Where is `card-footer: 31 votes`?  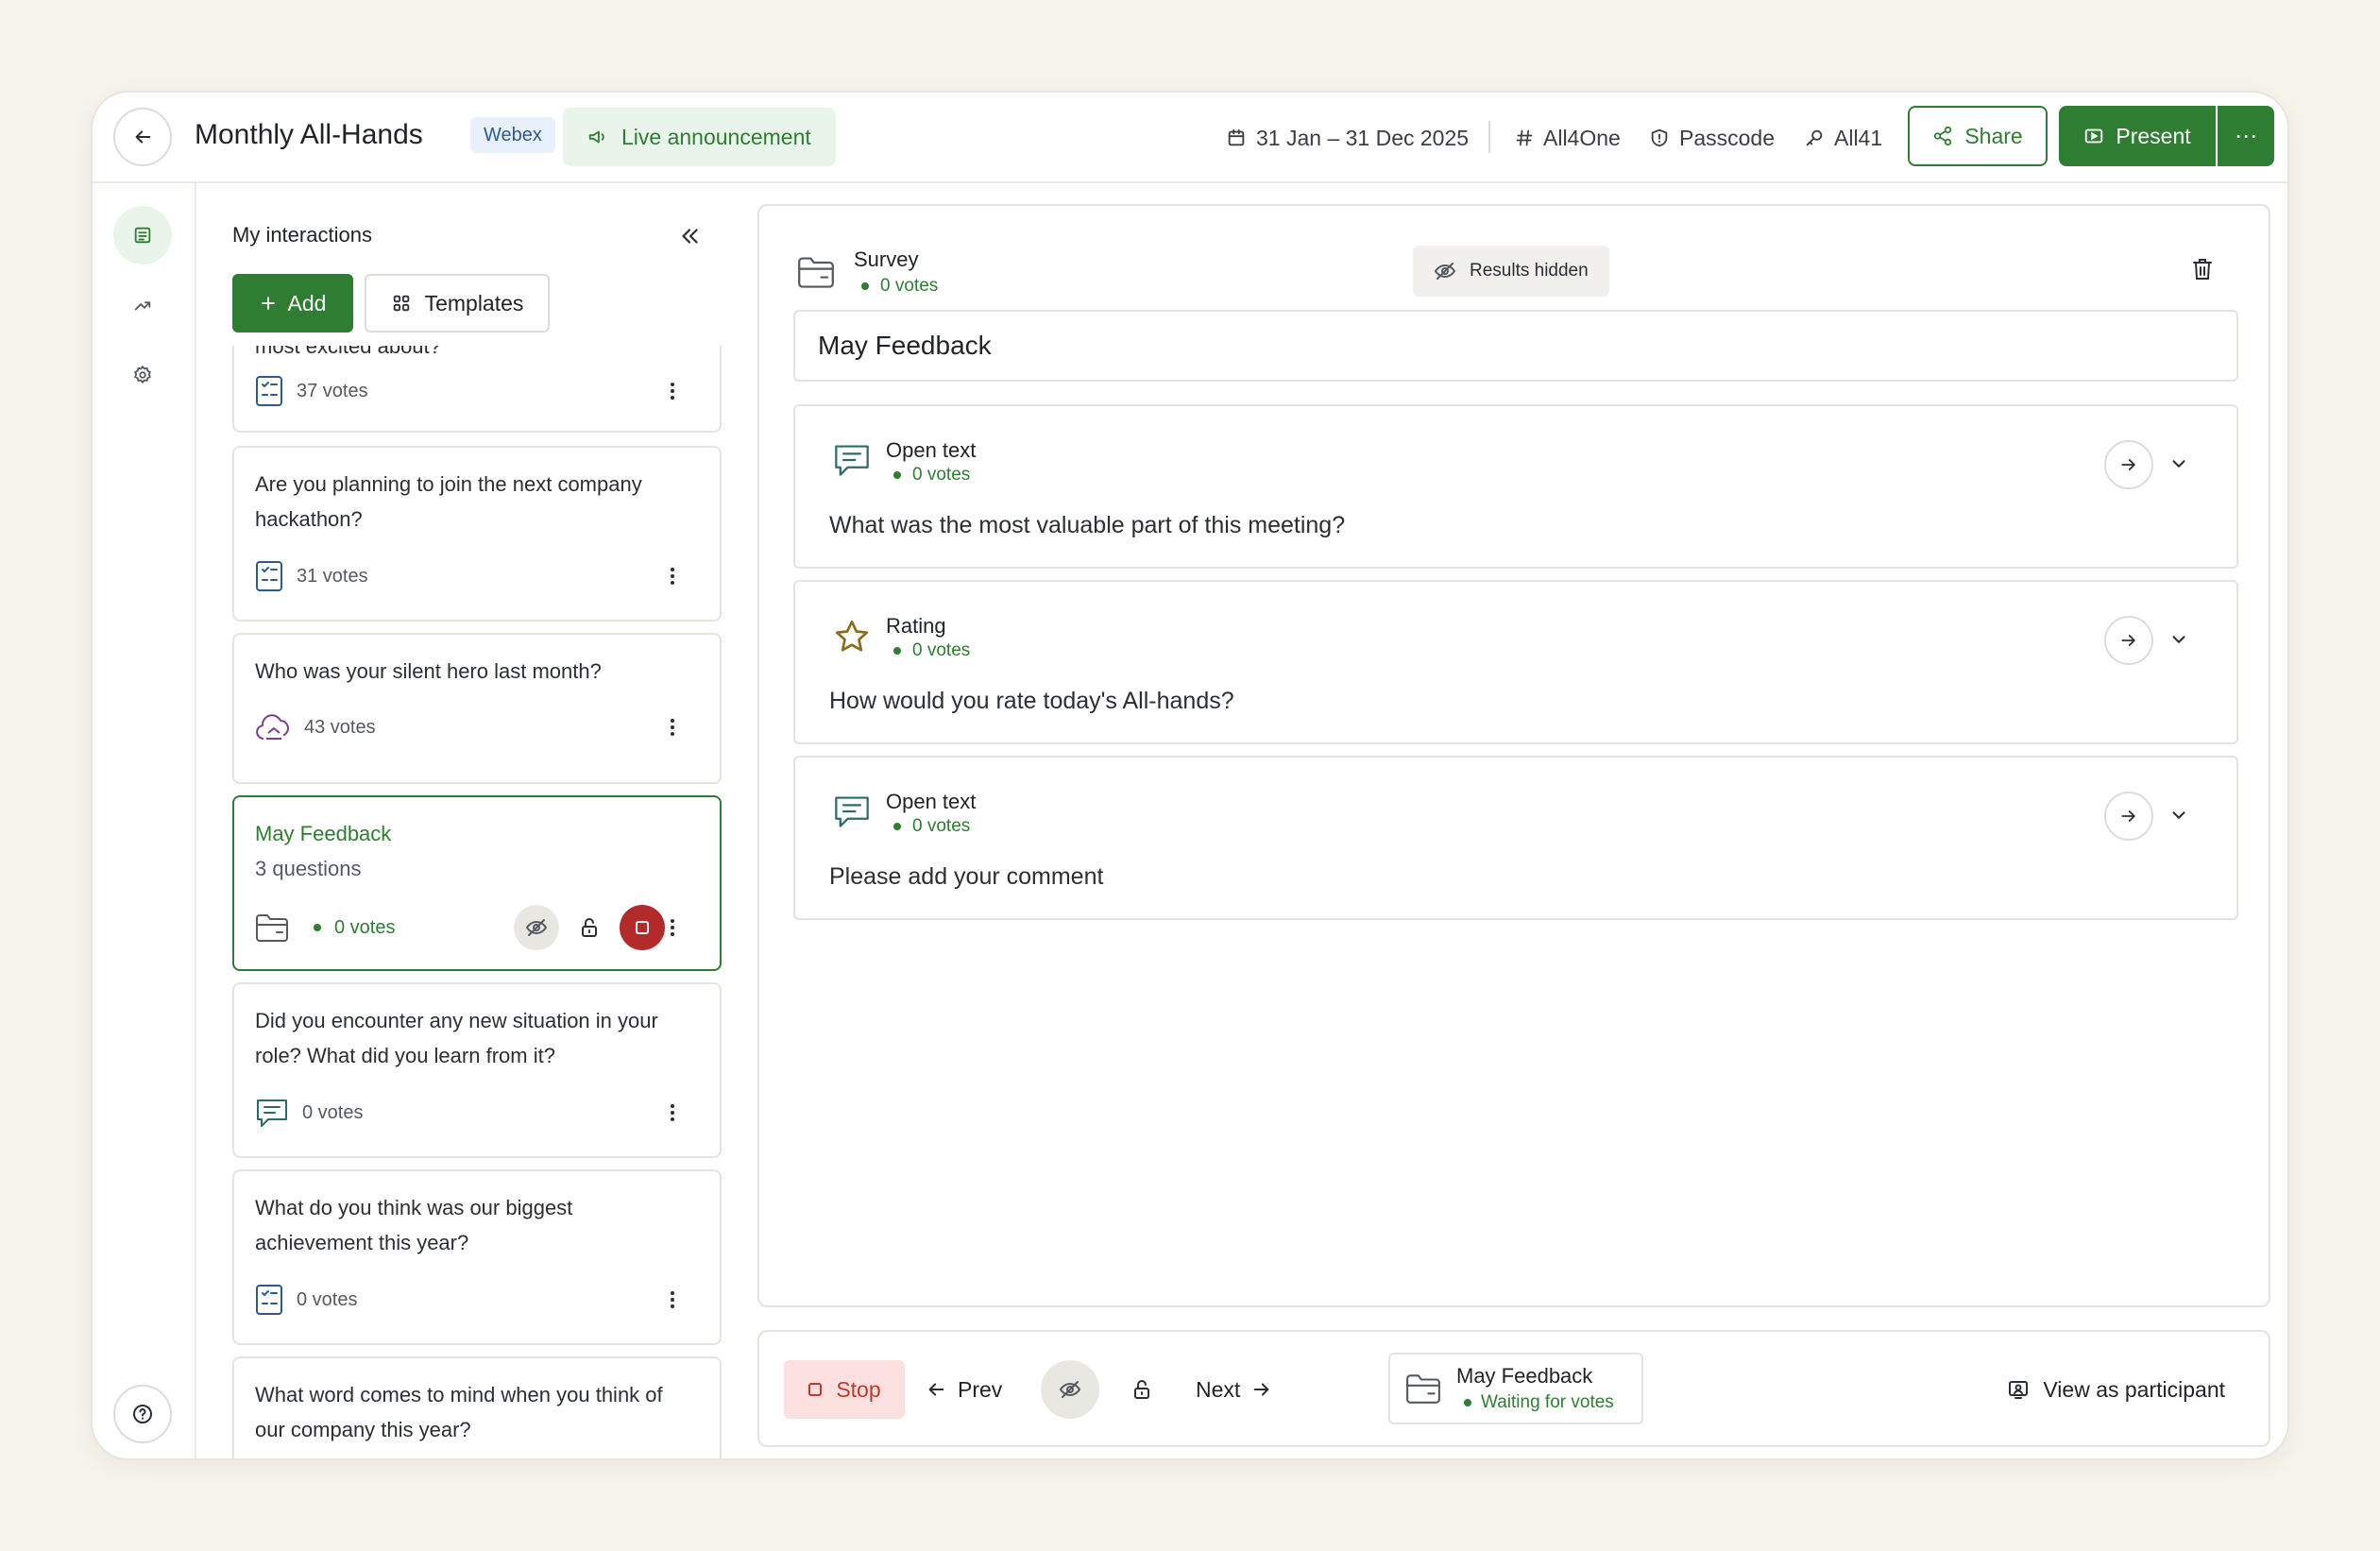 card-footer: 31 votes is located at coordinates (477, 576).